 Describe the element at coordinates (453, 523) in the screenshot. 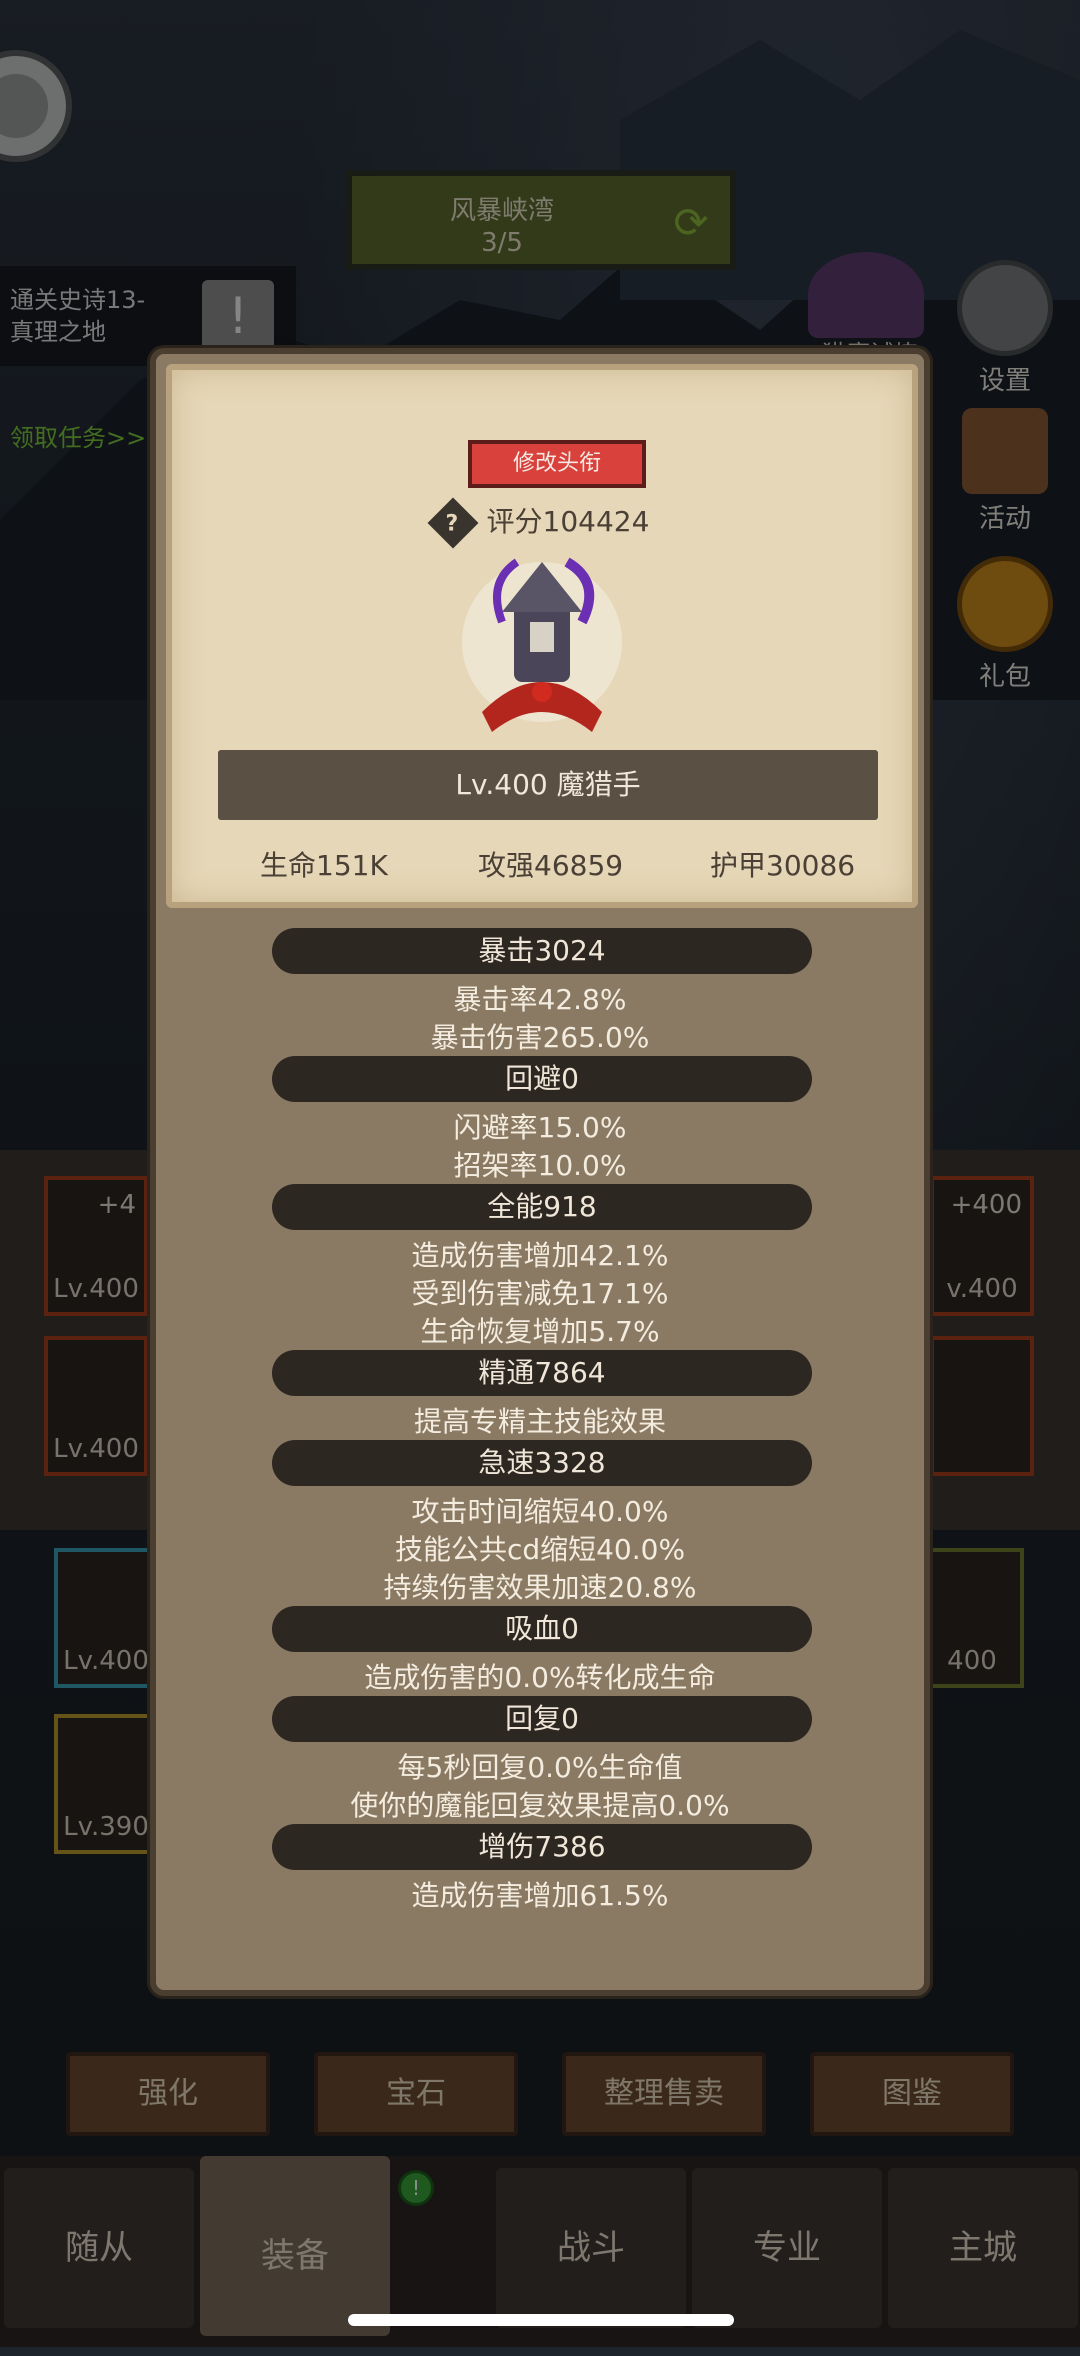

I see `help-icon: ?` at that location.